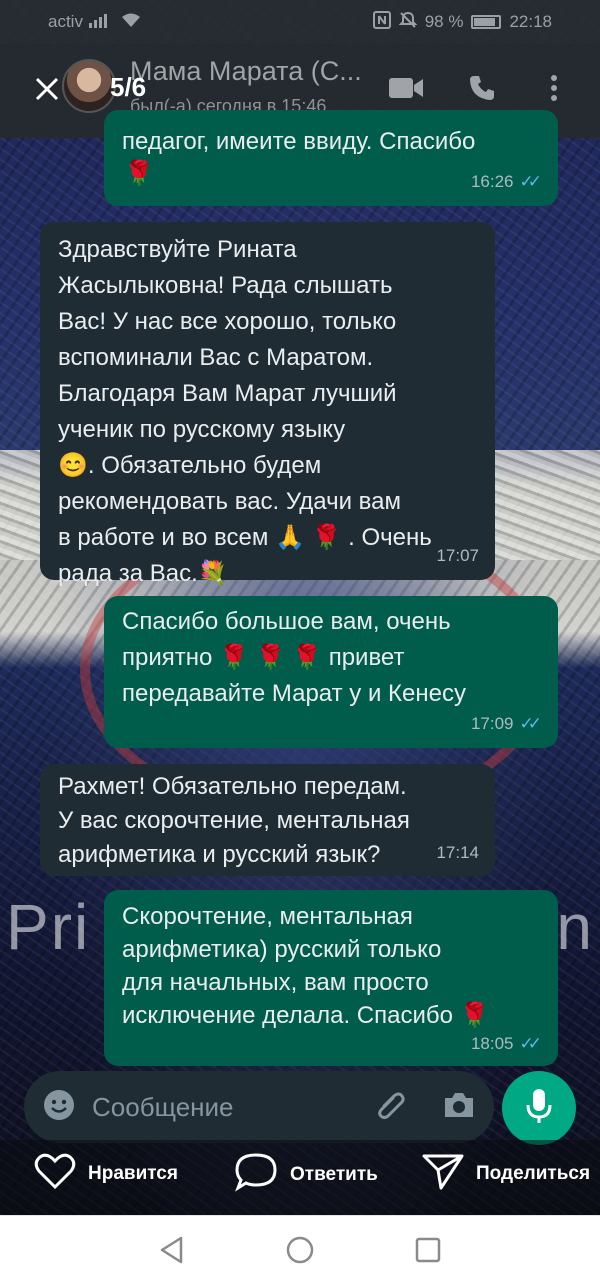 The height and width of the screenshot is (1283, 600). I want to click on share-label: Поделиться, so click(533, 1173).